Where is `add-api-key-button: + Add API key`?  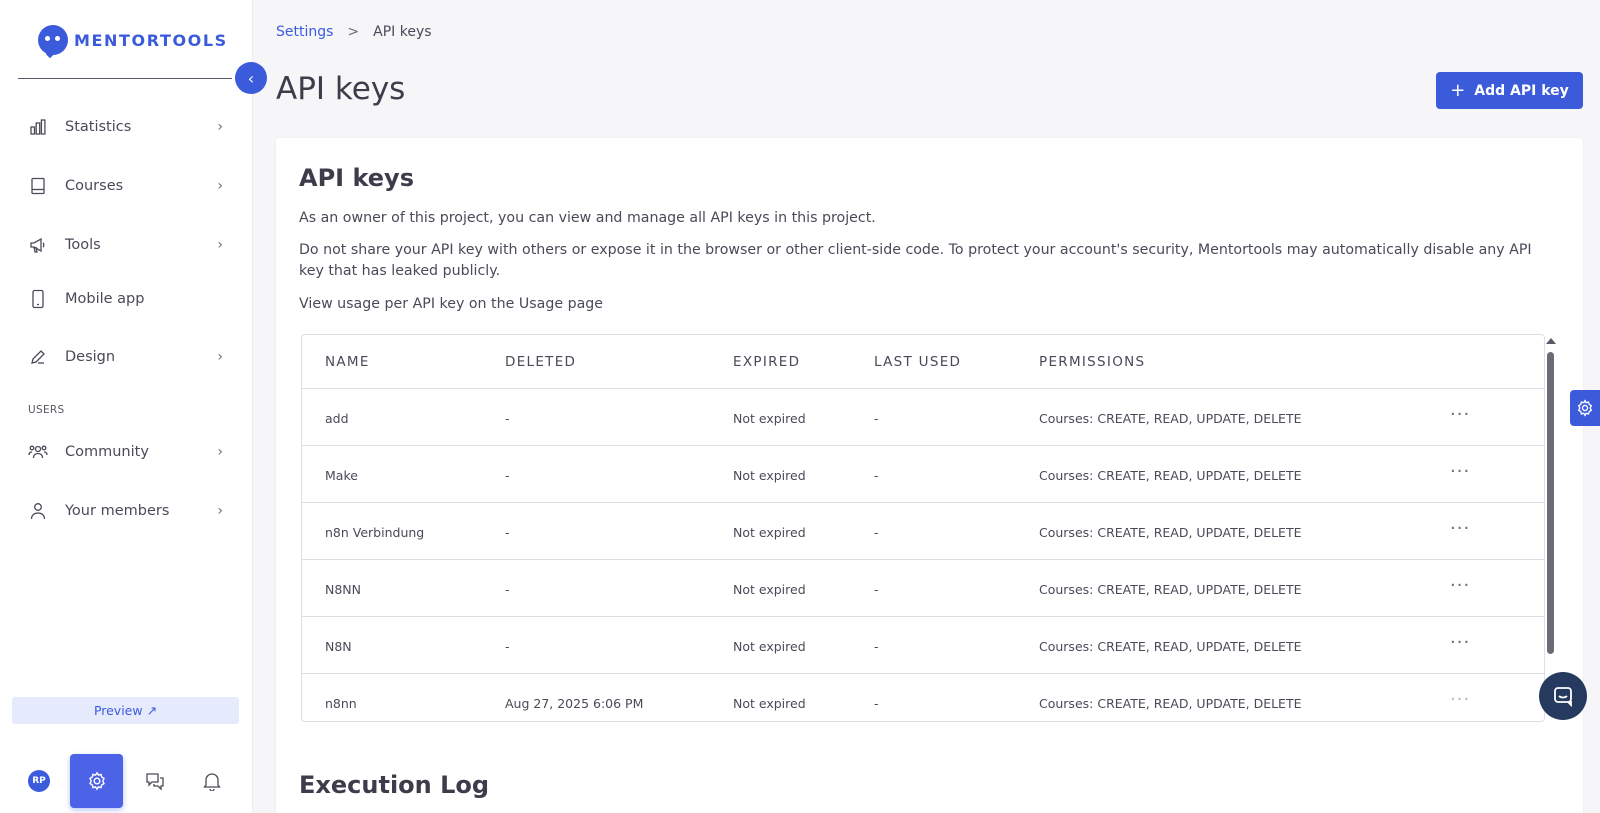 add-api-key-button: + Add API key is located at coordinates (1509, 90).